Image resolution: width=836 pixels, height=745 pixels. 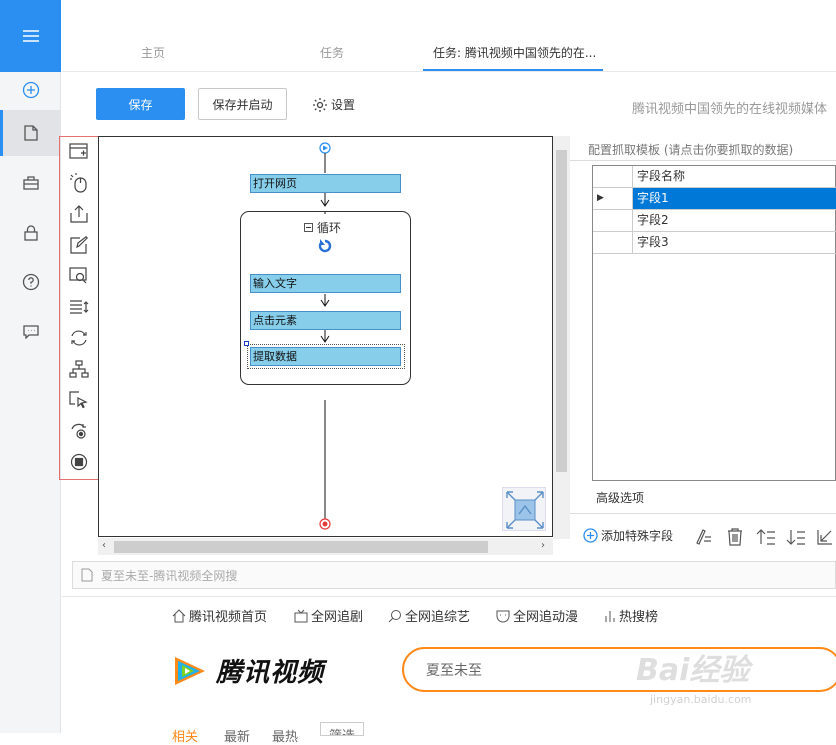 What do you see at coordinates (242, 104) in the screenshot?
I see `save-and-start-button: 保存并启动` at bounding box center [242, 104].